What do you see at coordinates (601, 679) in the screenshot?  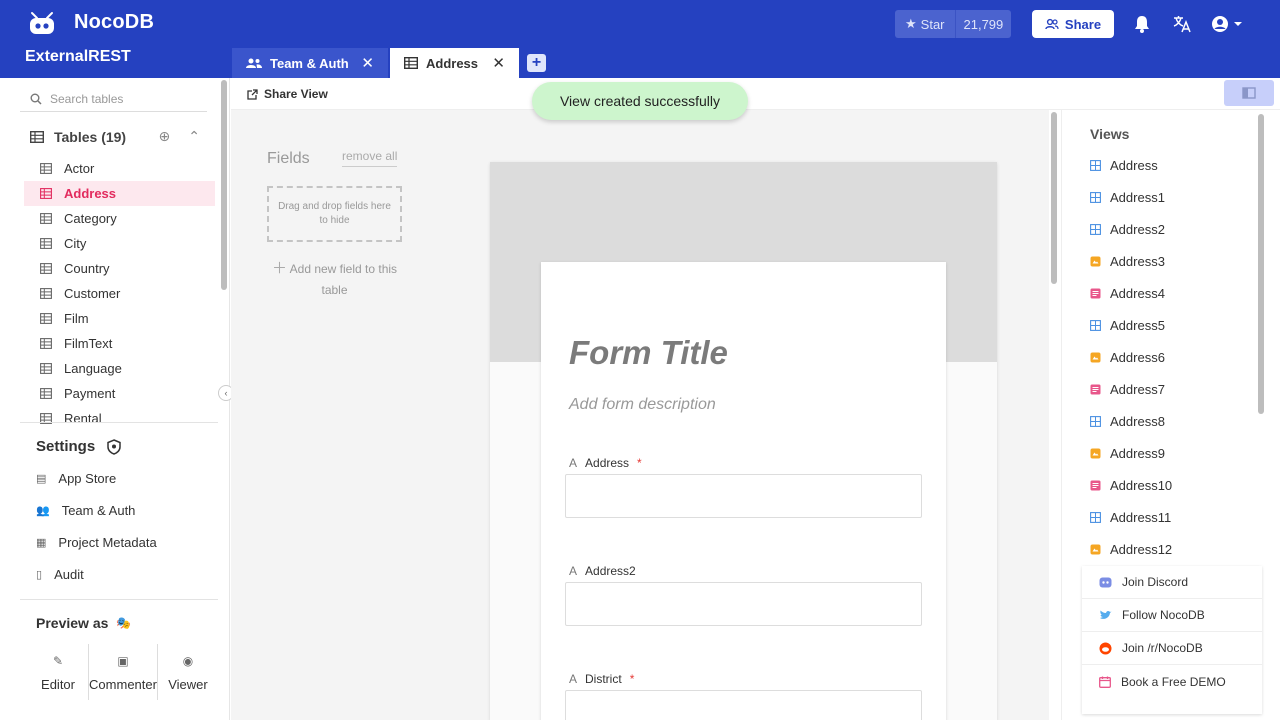 I see `field-label-district: A District *` at bounding box center [601, 679].